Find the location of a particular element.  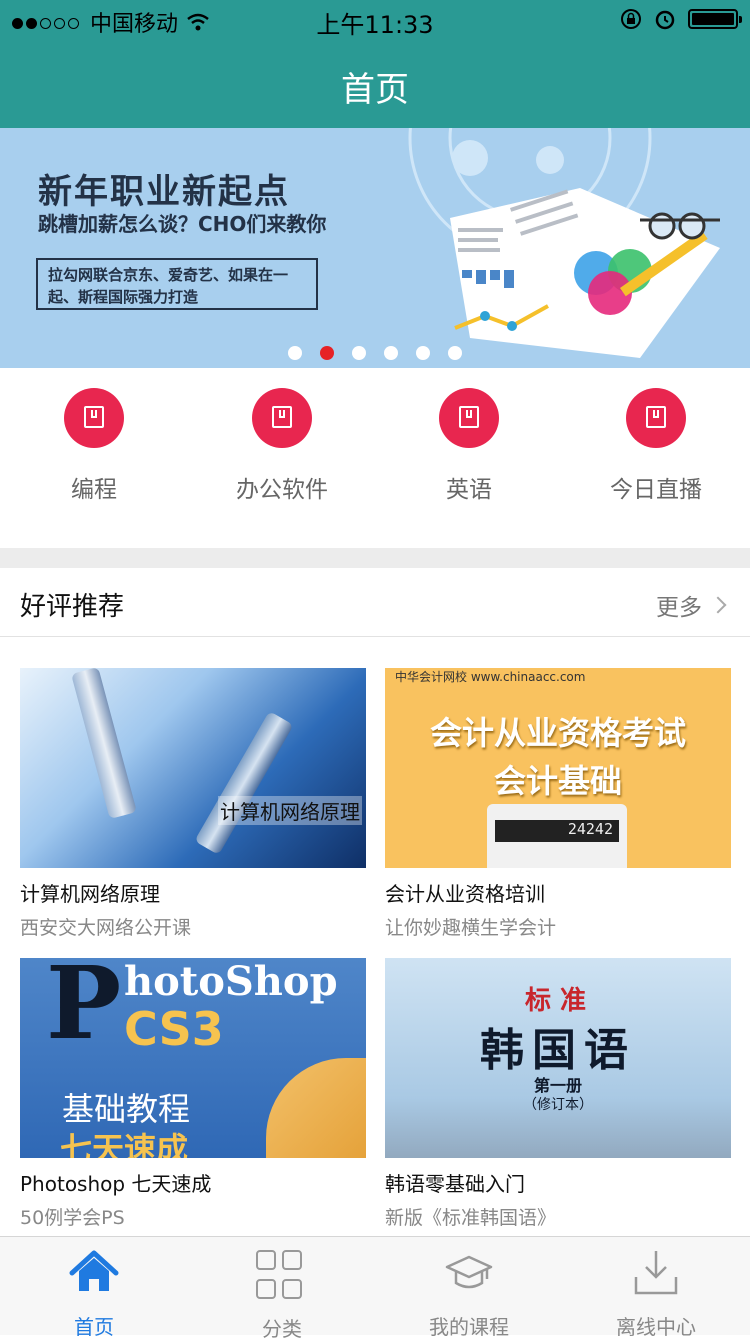

course-thumbnail: 计算机网络原理 is located at coordinates (193, 768).